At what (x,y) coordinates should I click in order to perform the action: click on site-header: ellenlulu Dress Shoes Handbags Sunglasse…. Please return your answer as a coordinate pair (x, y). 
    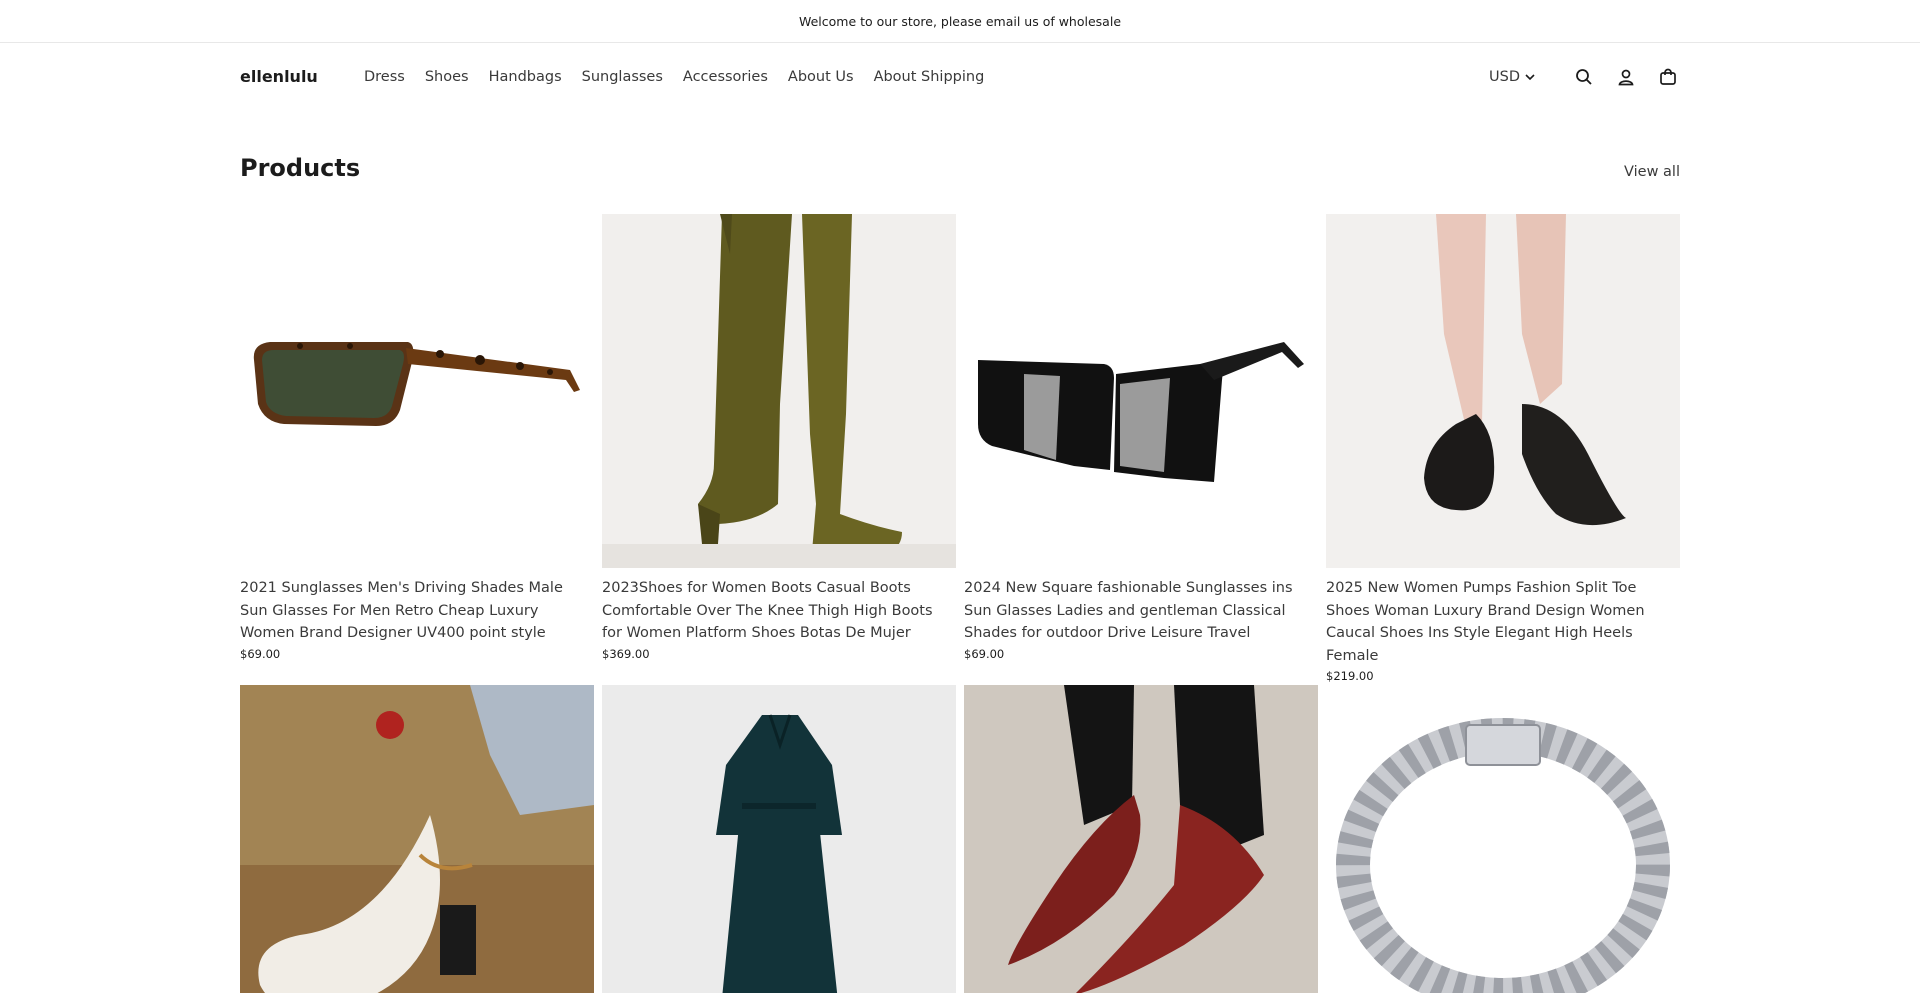
    Looking at the image, I should click on (960, 76).